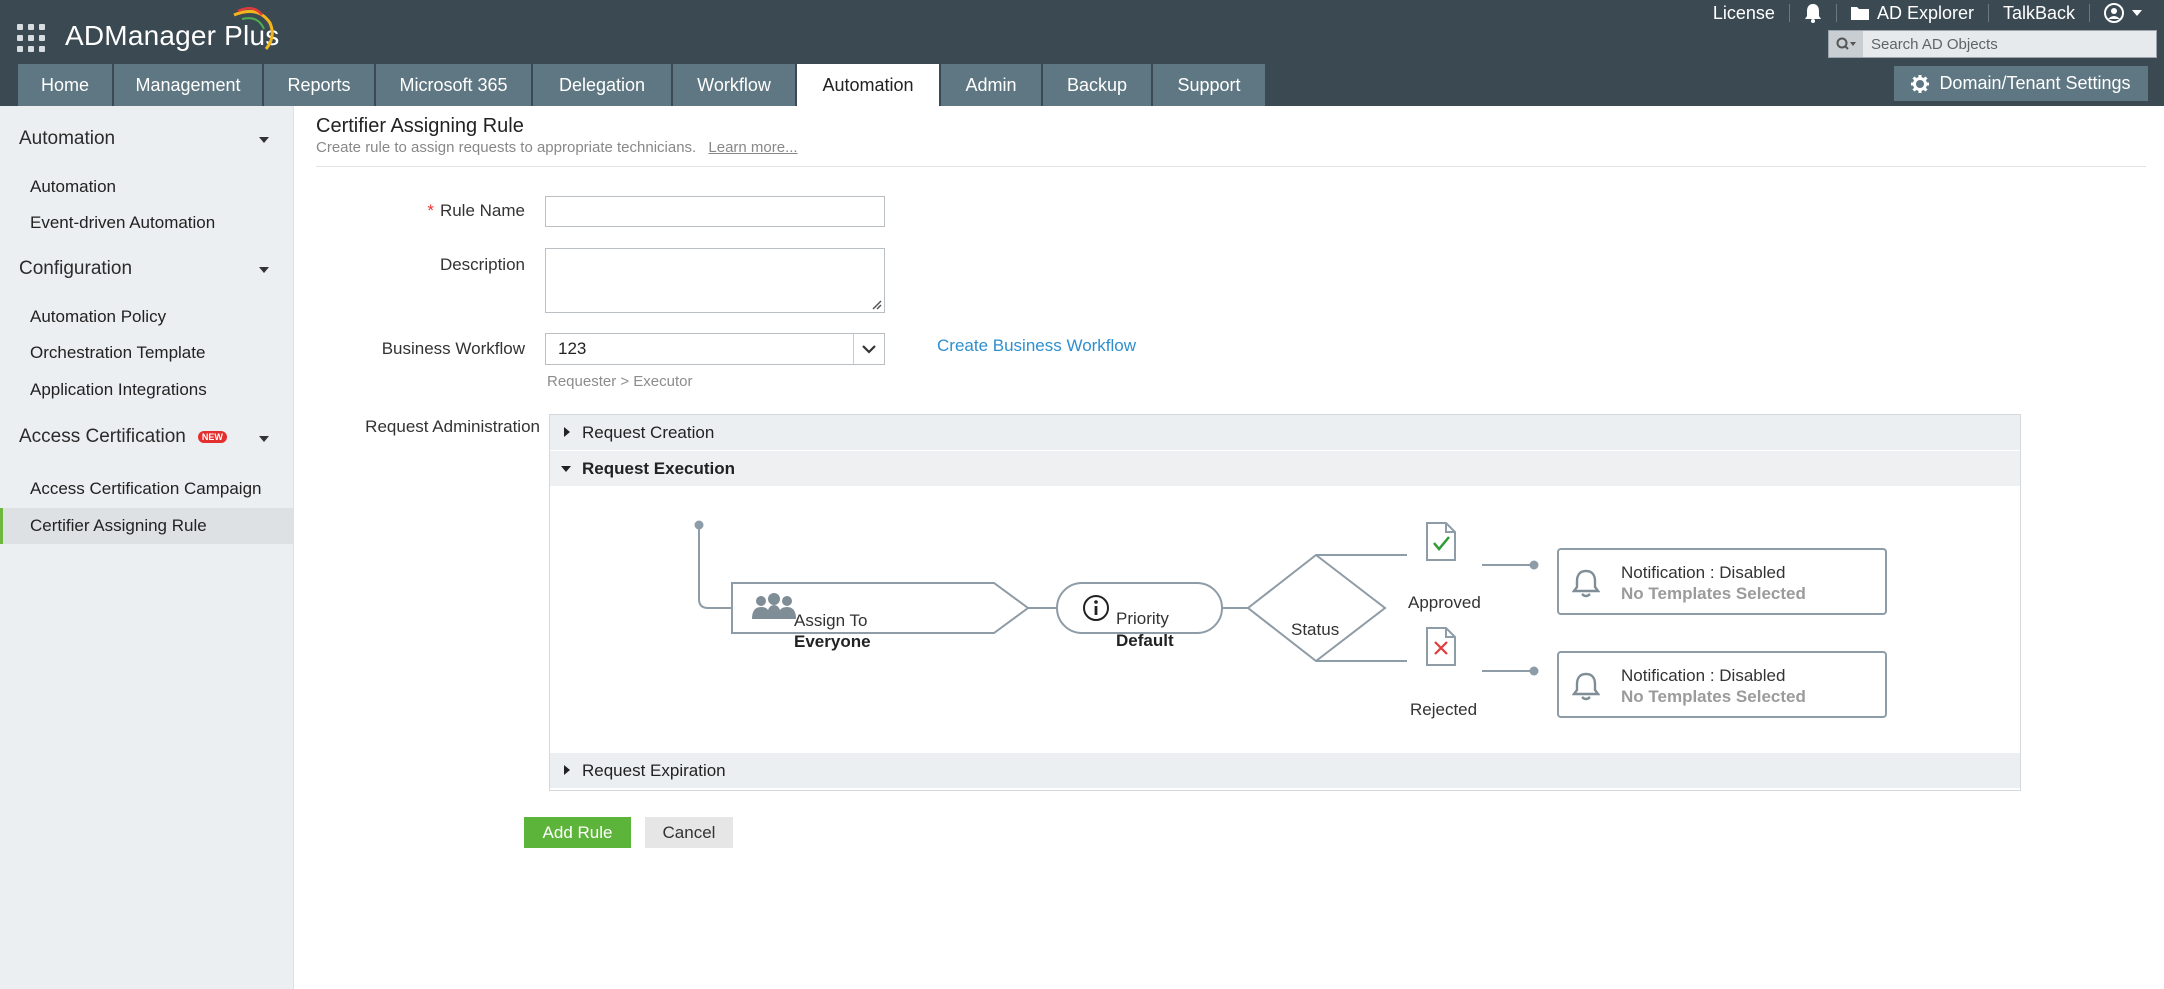 Image resolution: width=2164 pixels, height=989 pixels. Describe the element at coordinates (715, 280) in the screenshot. I see `description-textarea` at that location.